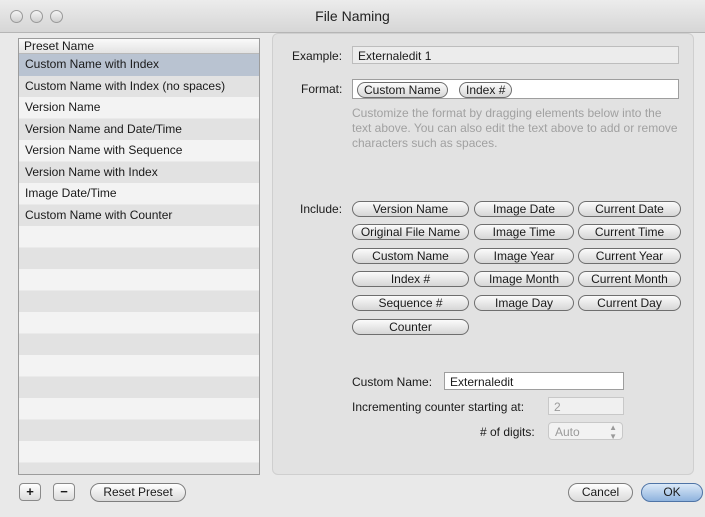 This screenshot has height=517, width=705. Describe the element at coordinates (524, 279) in the screenshot. I see `include-token-image-month: Image Month` at that location.